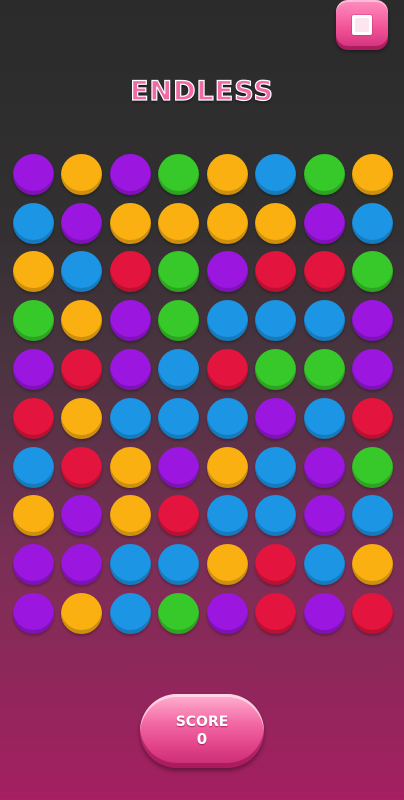 The height and width of the screenshot is (800, 404). I want to click on stop-button, so click(362, 25).